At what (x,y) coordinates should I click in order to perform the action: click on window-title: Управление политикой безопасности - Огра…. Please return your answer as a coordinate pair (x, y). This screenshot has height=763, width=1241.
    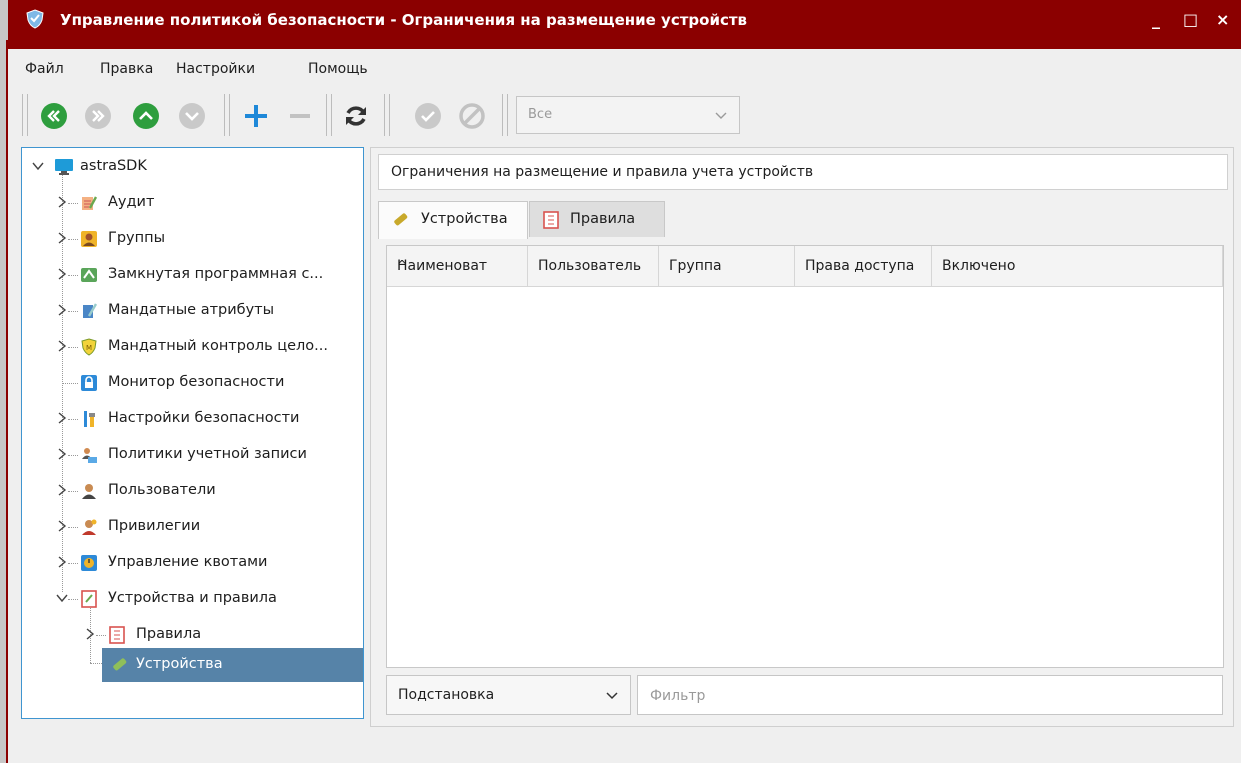
    Looking at the image, I should click on (404, 20).